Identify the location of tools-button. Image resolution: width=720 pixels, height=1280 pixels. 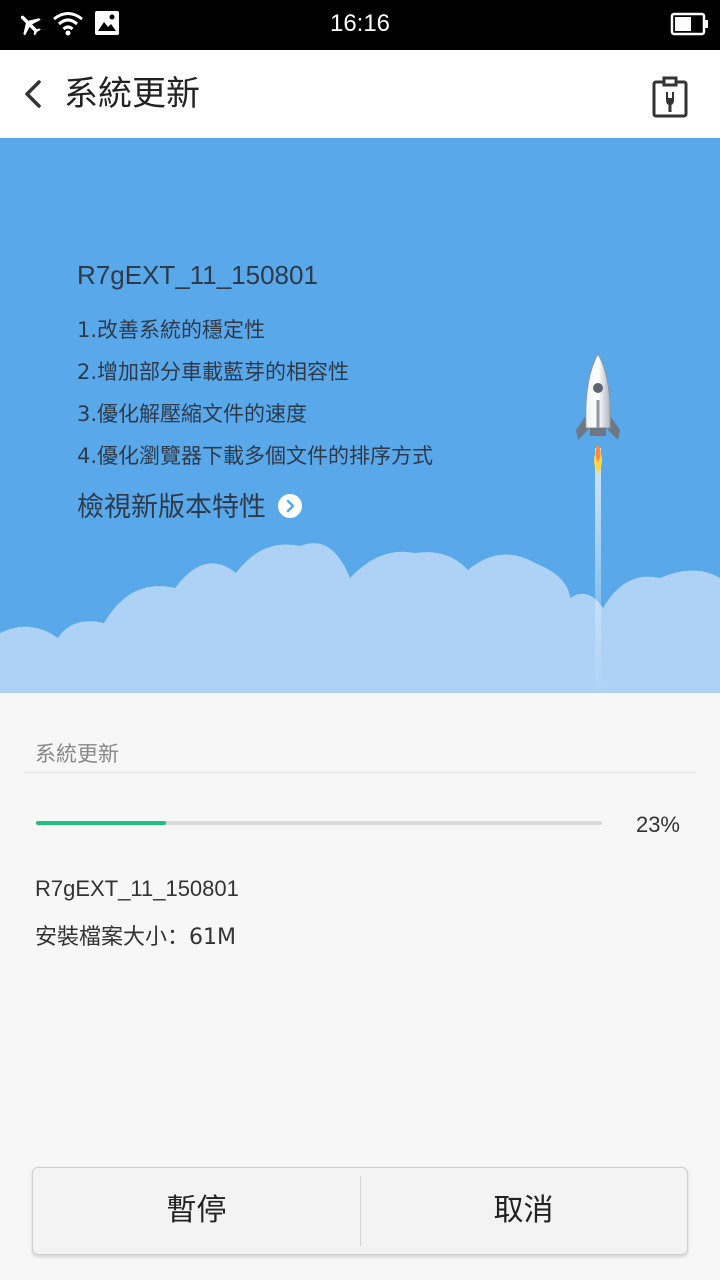
(670, 96).